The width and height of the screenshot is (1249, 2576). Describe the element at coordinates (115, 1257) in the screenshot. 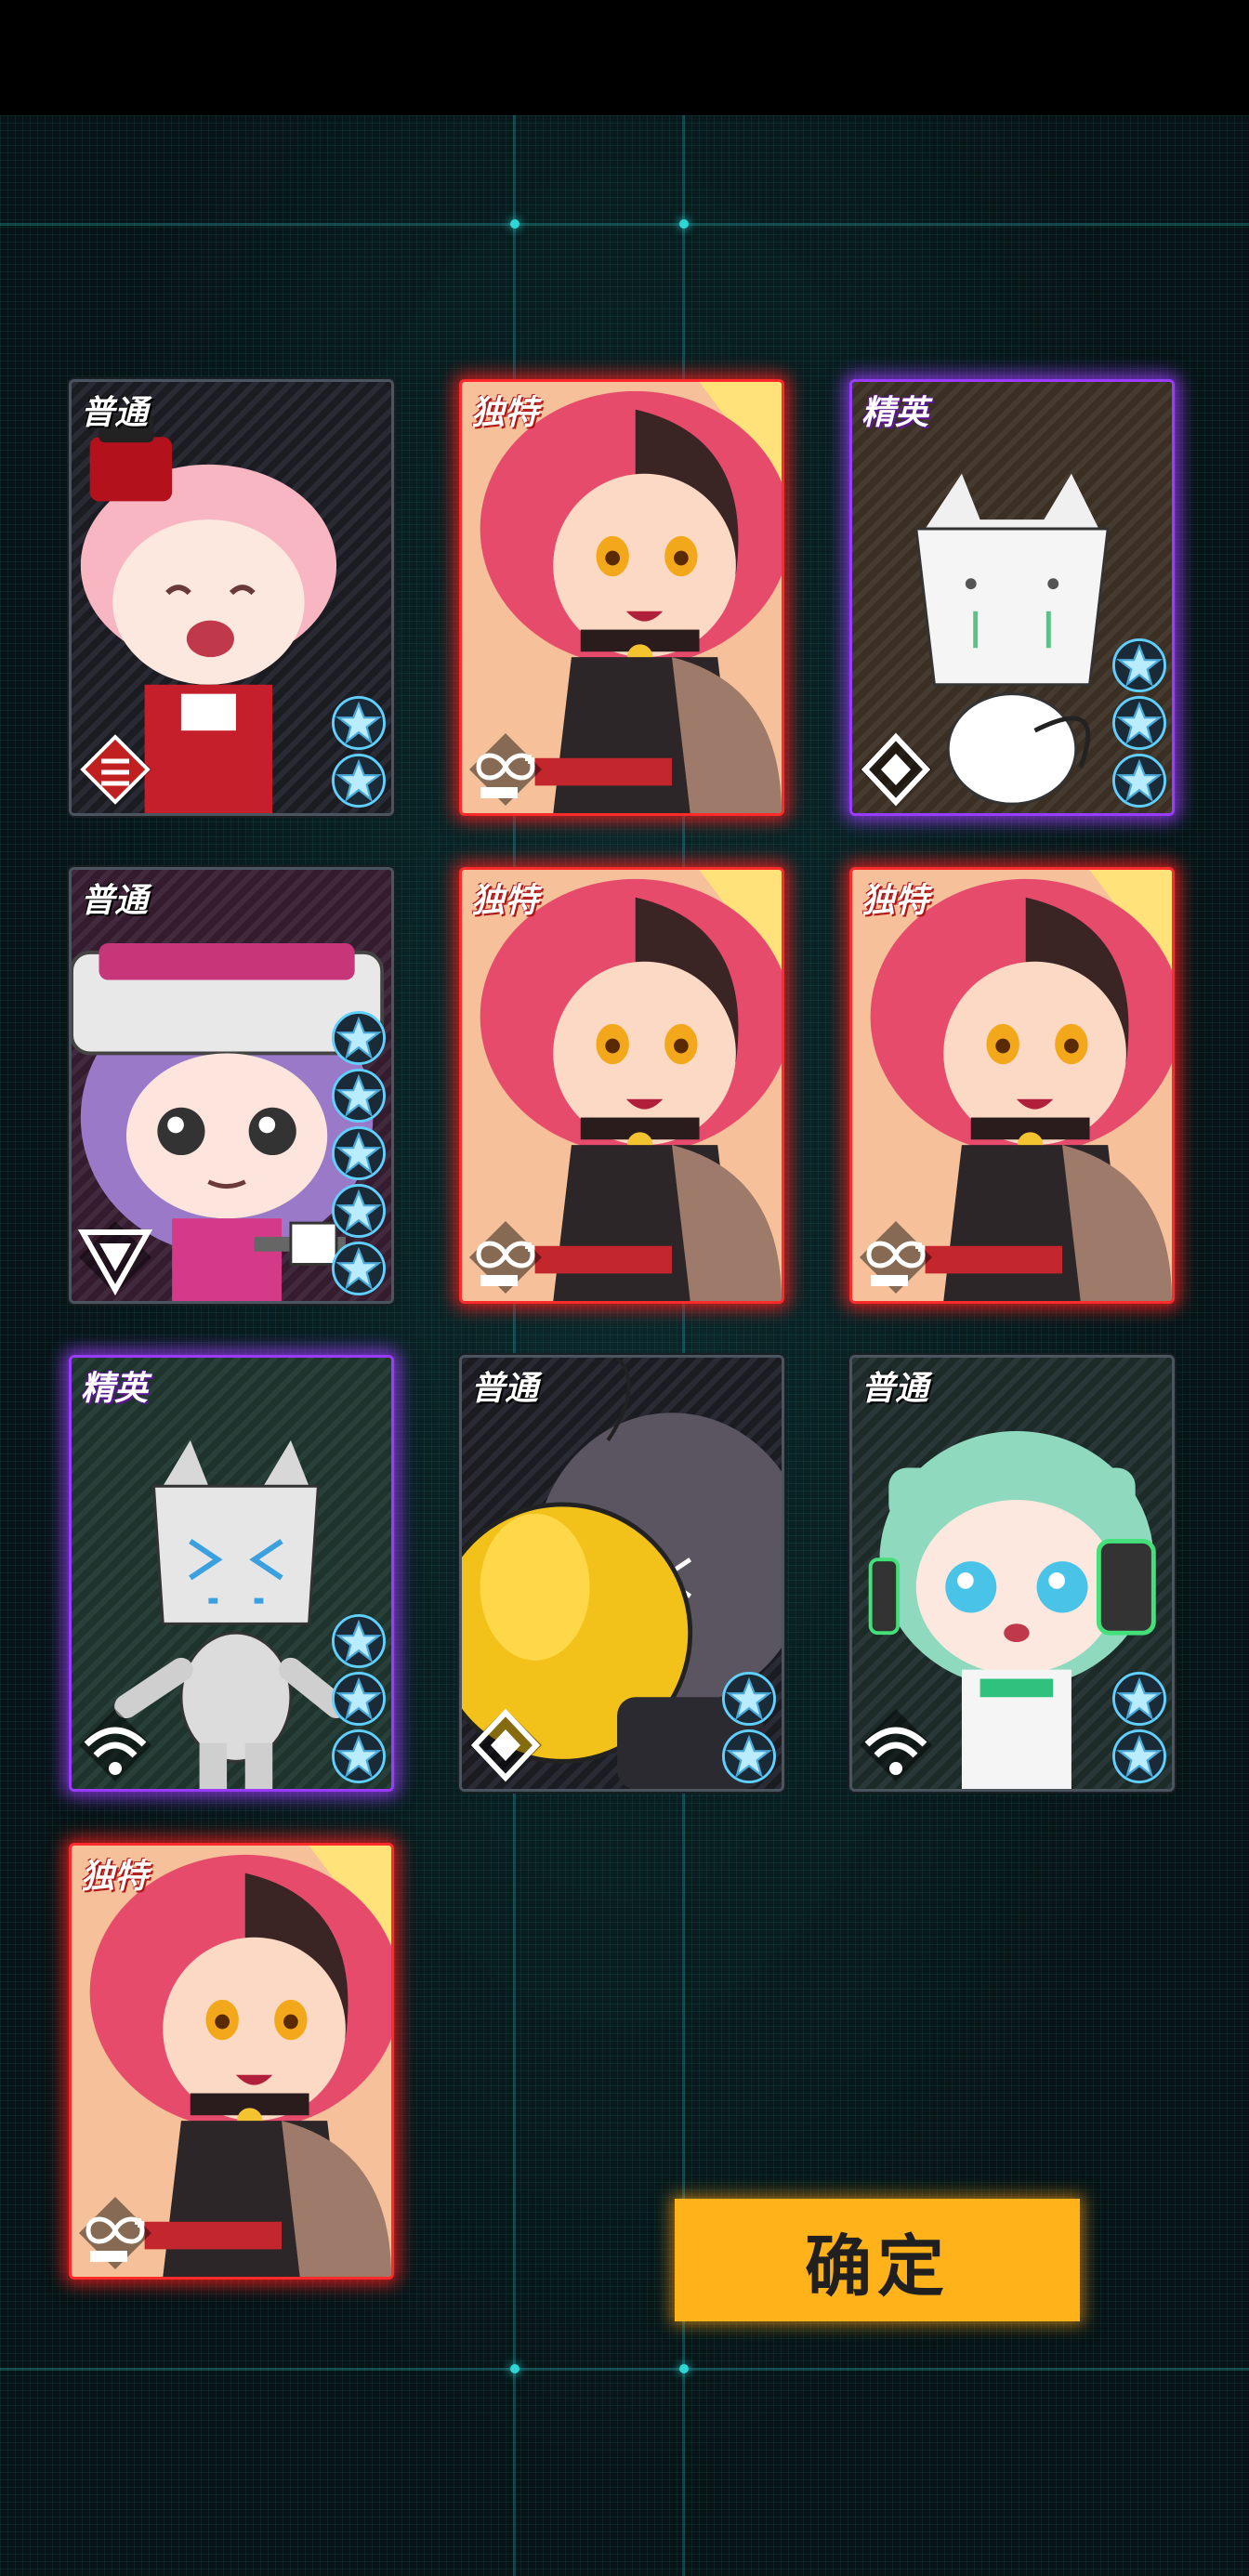

I see `triangle-icon` at that location.